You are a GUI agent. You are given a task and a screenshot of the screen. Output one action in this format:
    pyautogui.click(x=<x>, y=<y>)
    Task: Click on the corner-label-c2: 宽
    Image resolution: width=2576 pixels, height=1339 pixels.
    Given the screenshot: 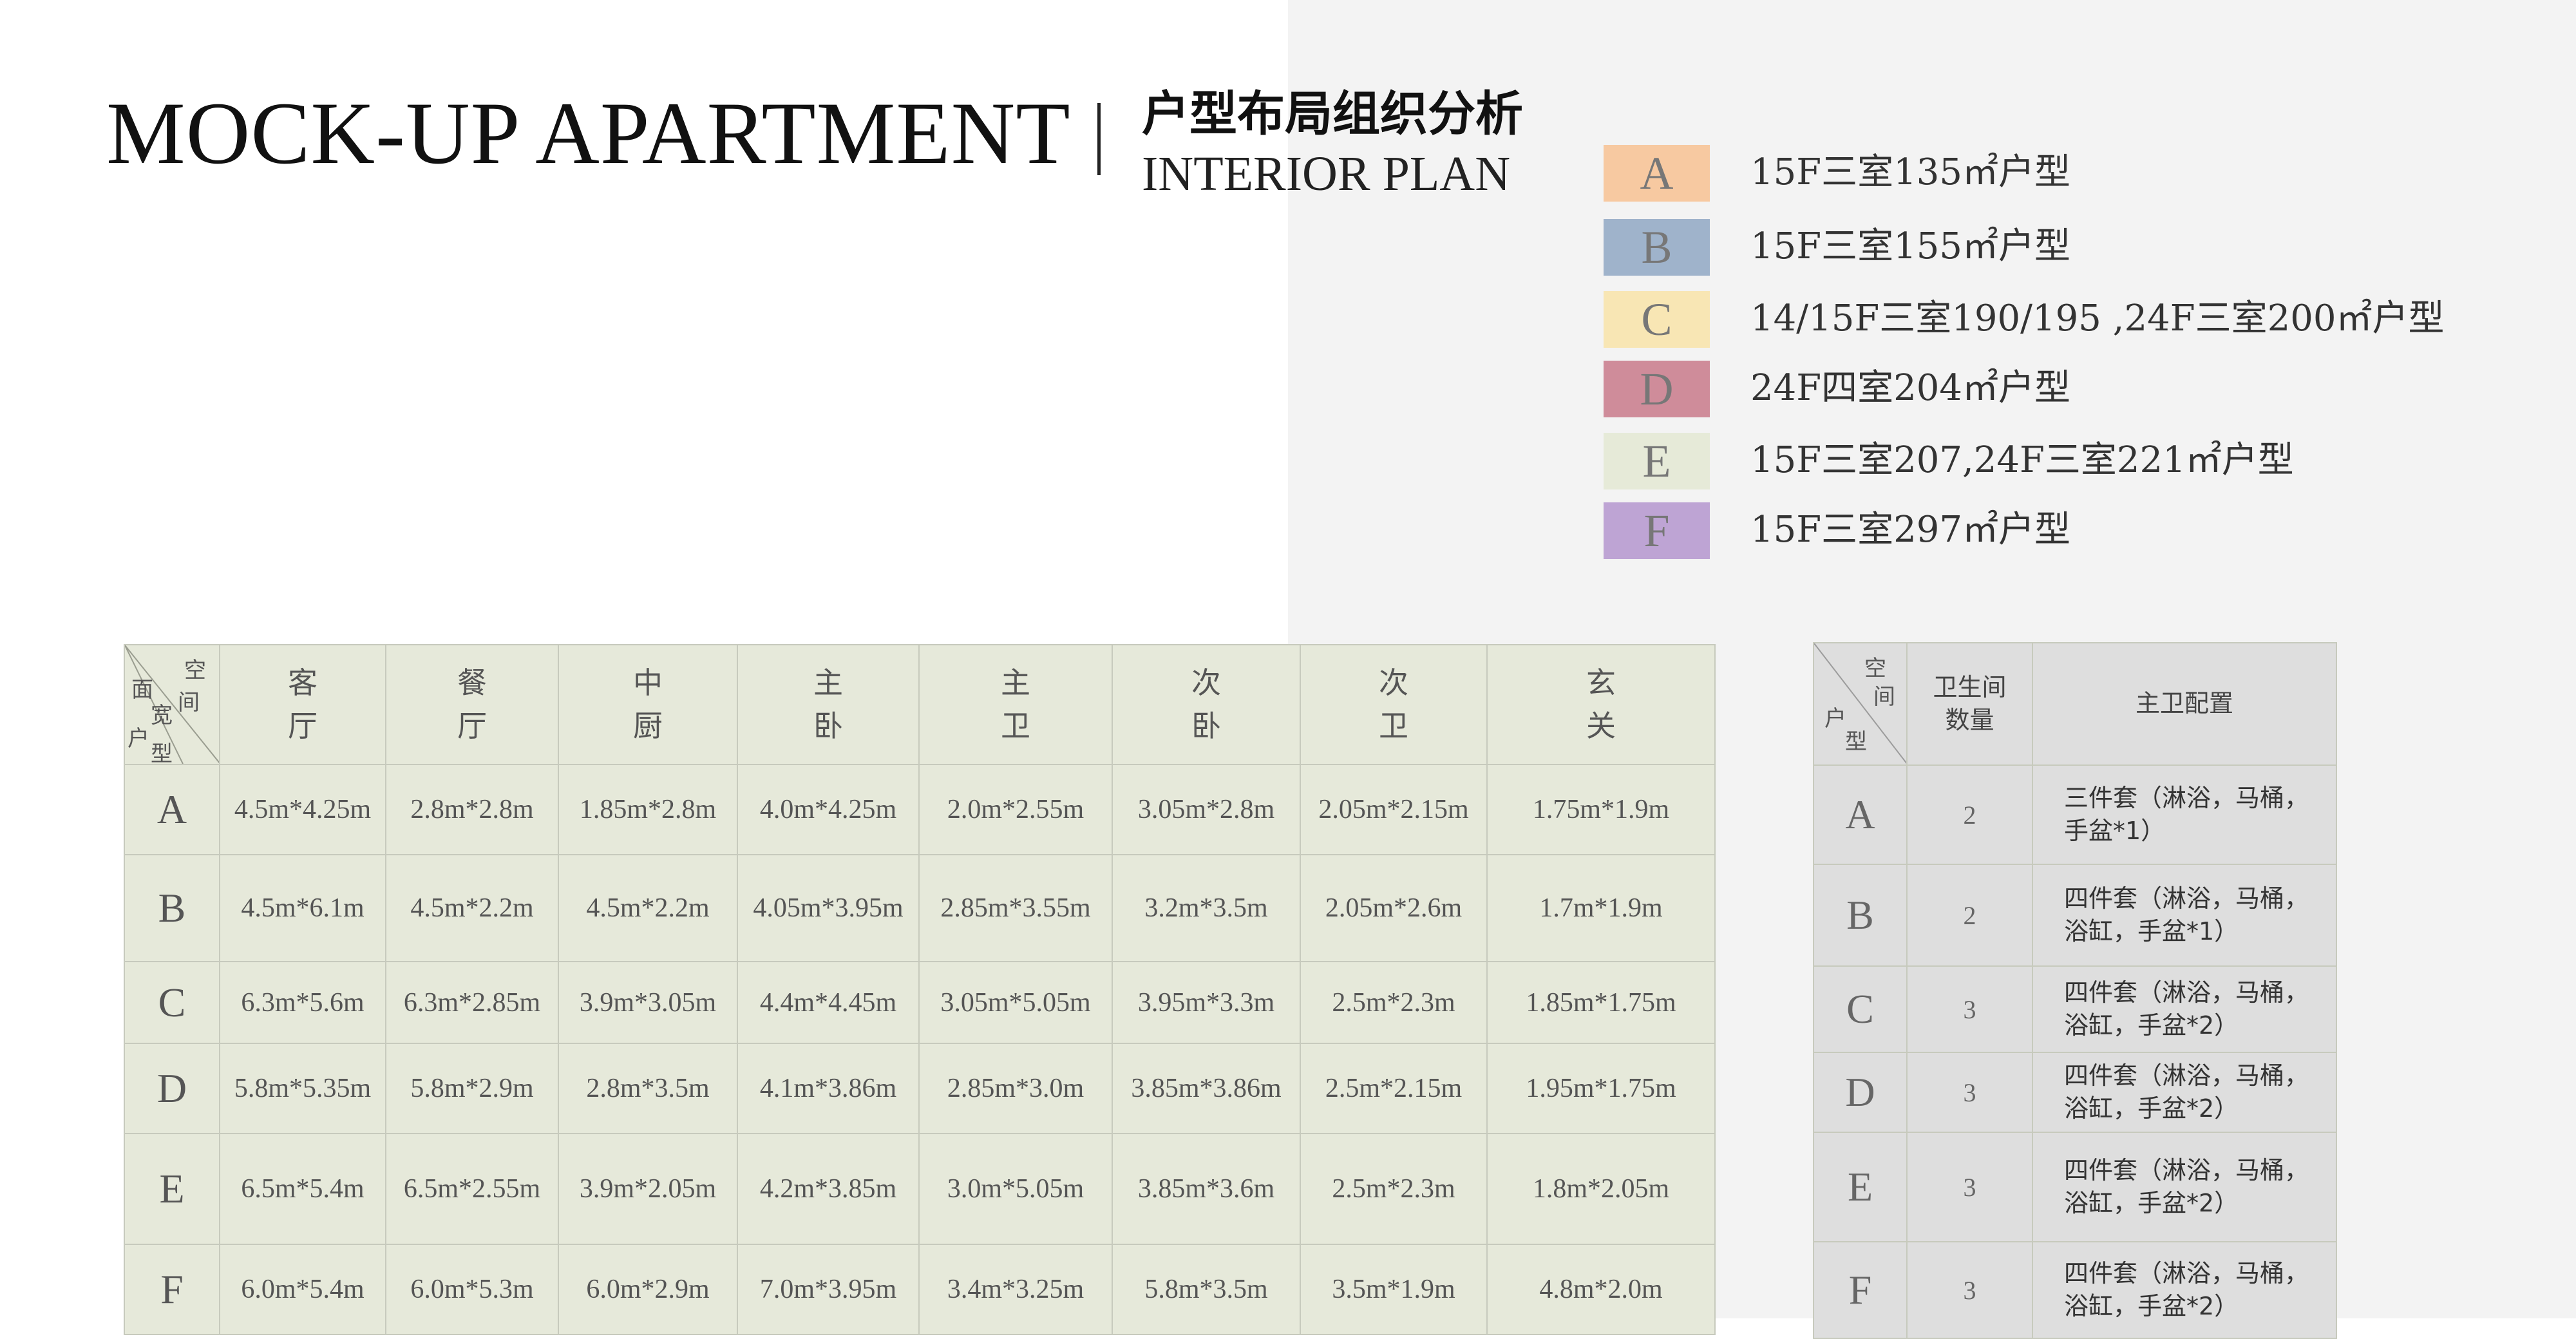 What is the action you would take?
    pyautogui.click(x=162, y=715)
    